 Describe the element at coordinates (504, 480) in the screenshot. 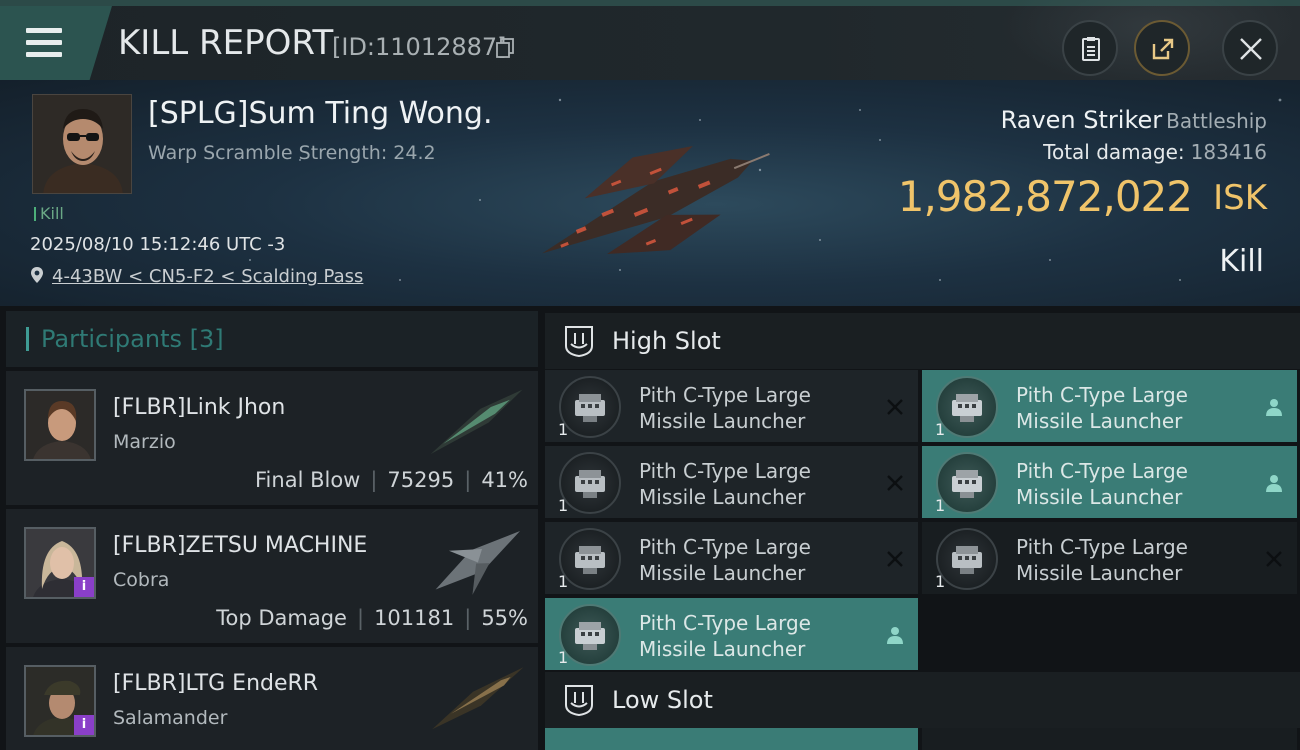

I see `damage-percent: 41%` at that location.